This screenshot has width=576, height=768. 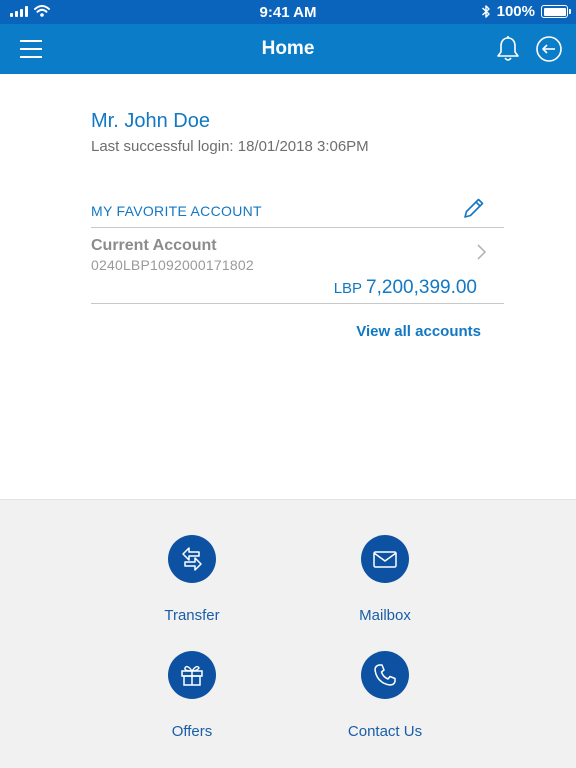 I want to click on mailbox-button: Mailbox, so click(x=385, y=579).